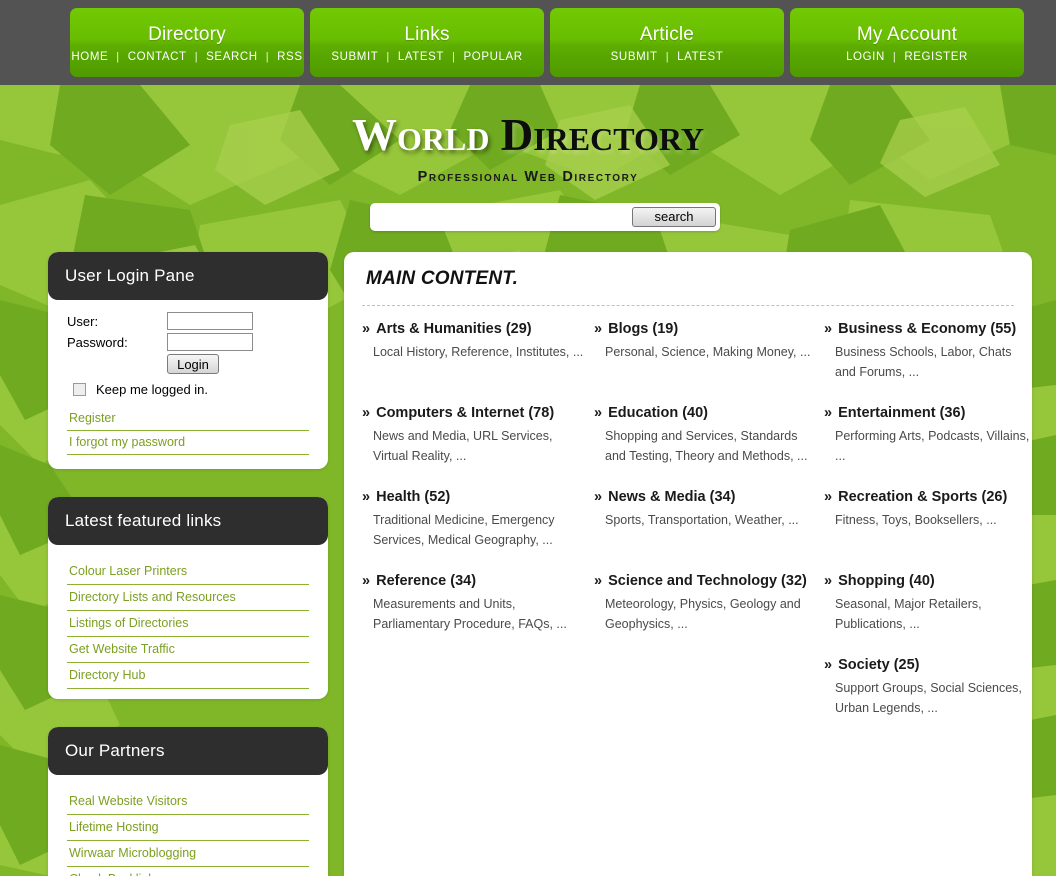  Describe the element at coordinates (667, 42) in the screenshot. I see `nav-block-article: Article SUBMIT | LATEST` at that location.